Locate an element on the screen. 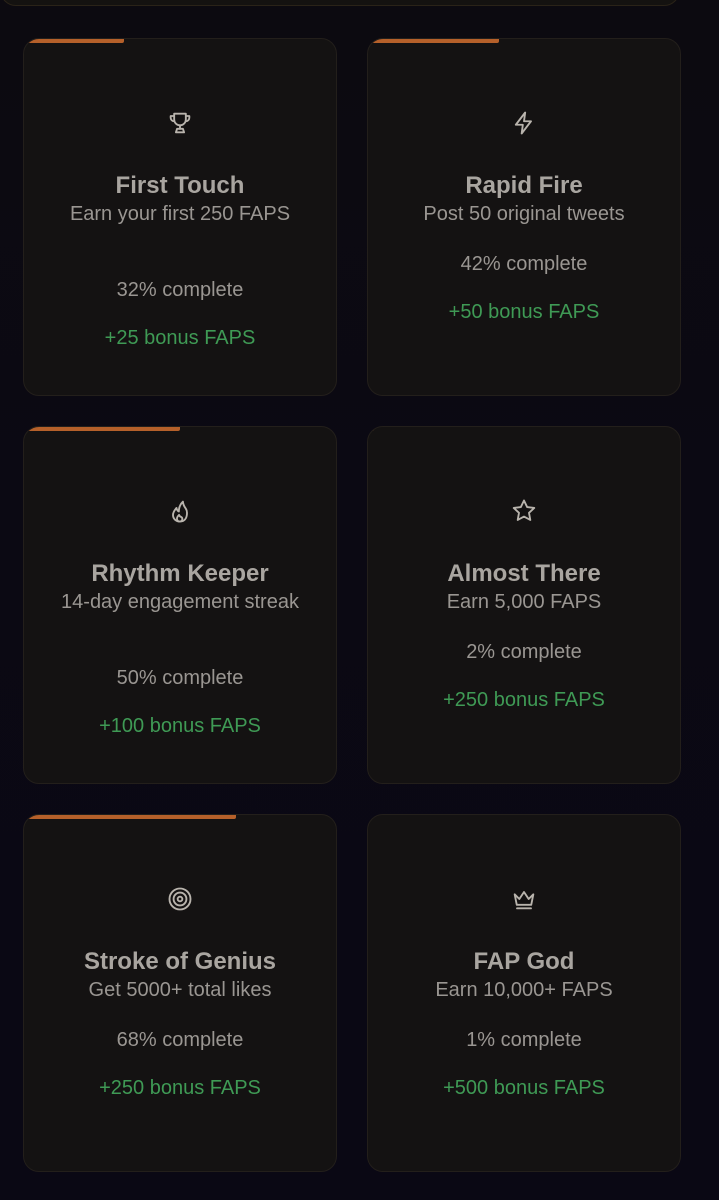 This screenshot has height=1200, width=719. target-icon is located at coordinates (180, 899).